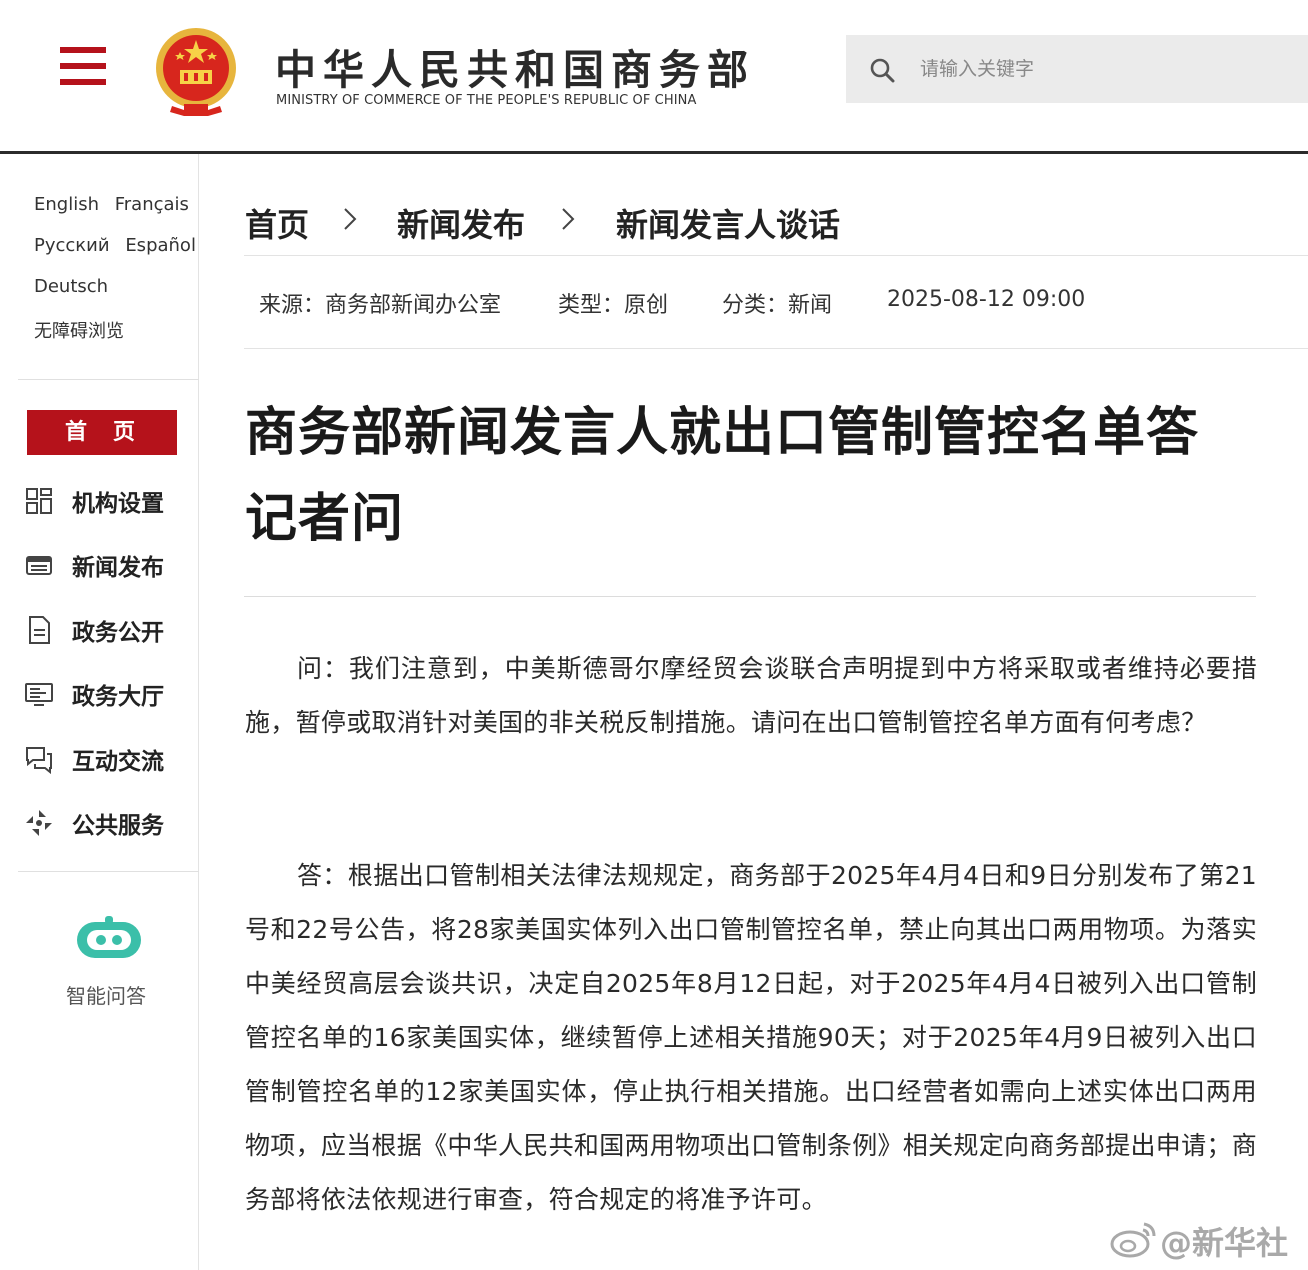 The height and width of the screenshot is (1270, 1308). Describe the element at coordinates (72, 245) in the screenshot. I see `lang-russian-link: Русский` at that location.